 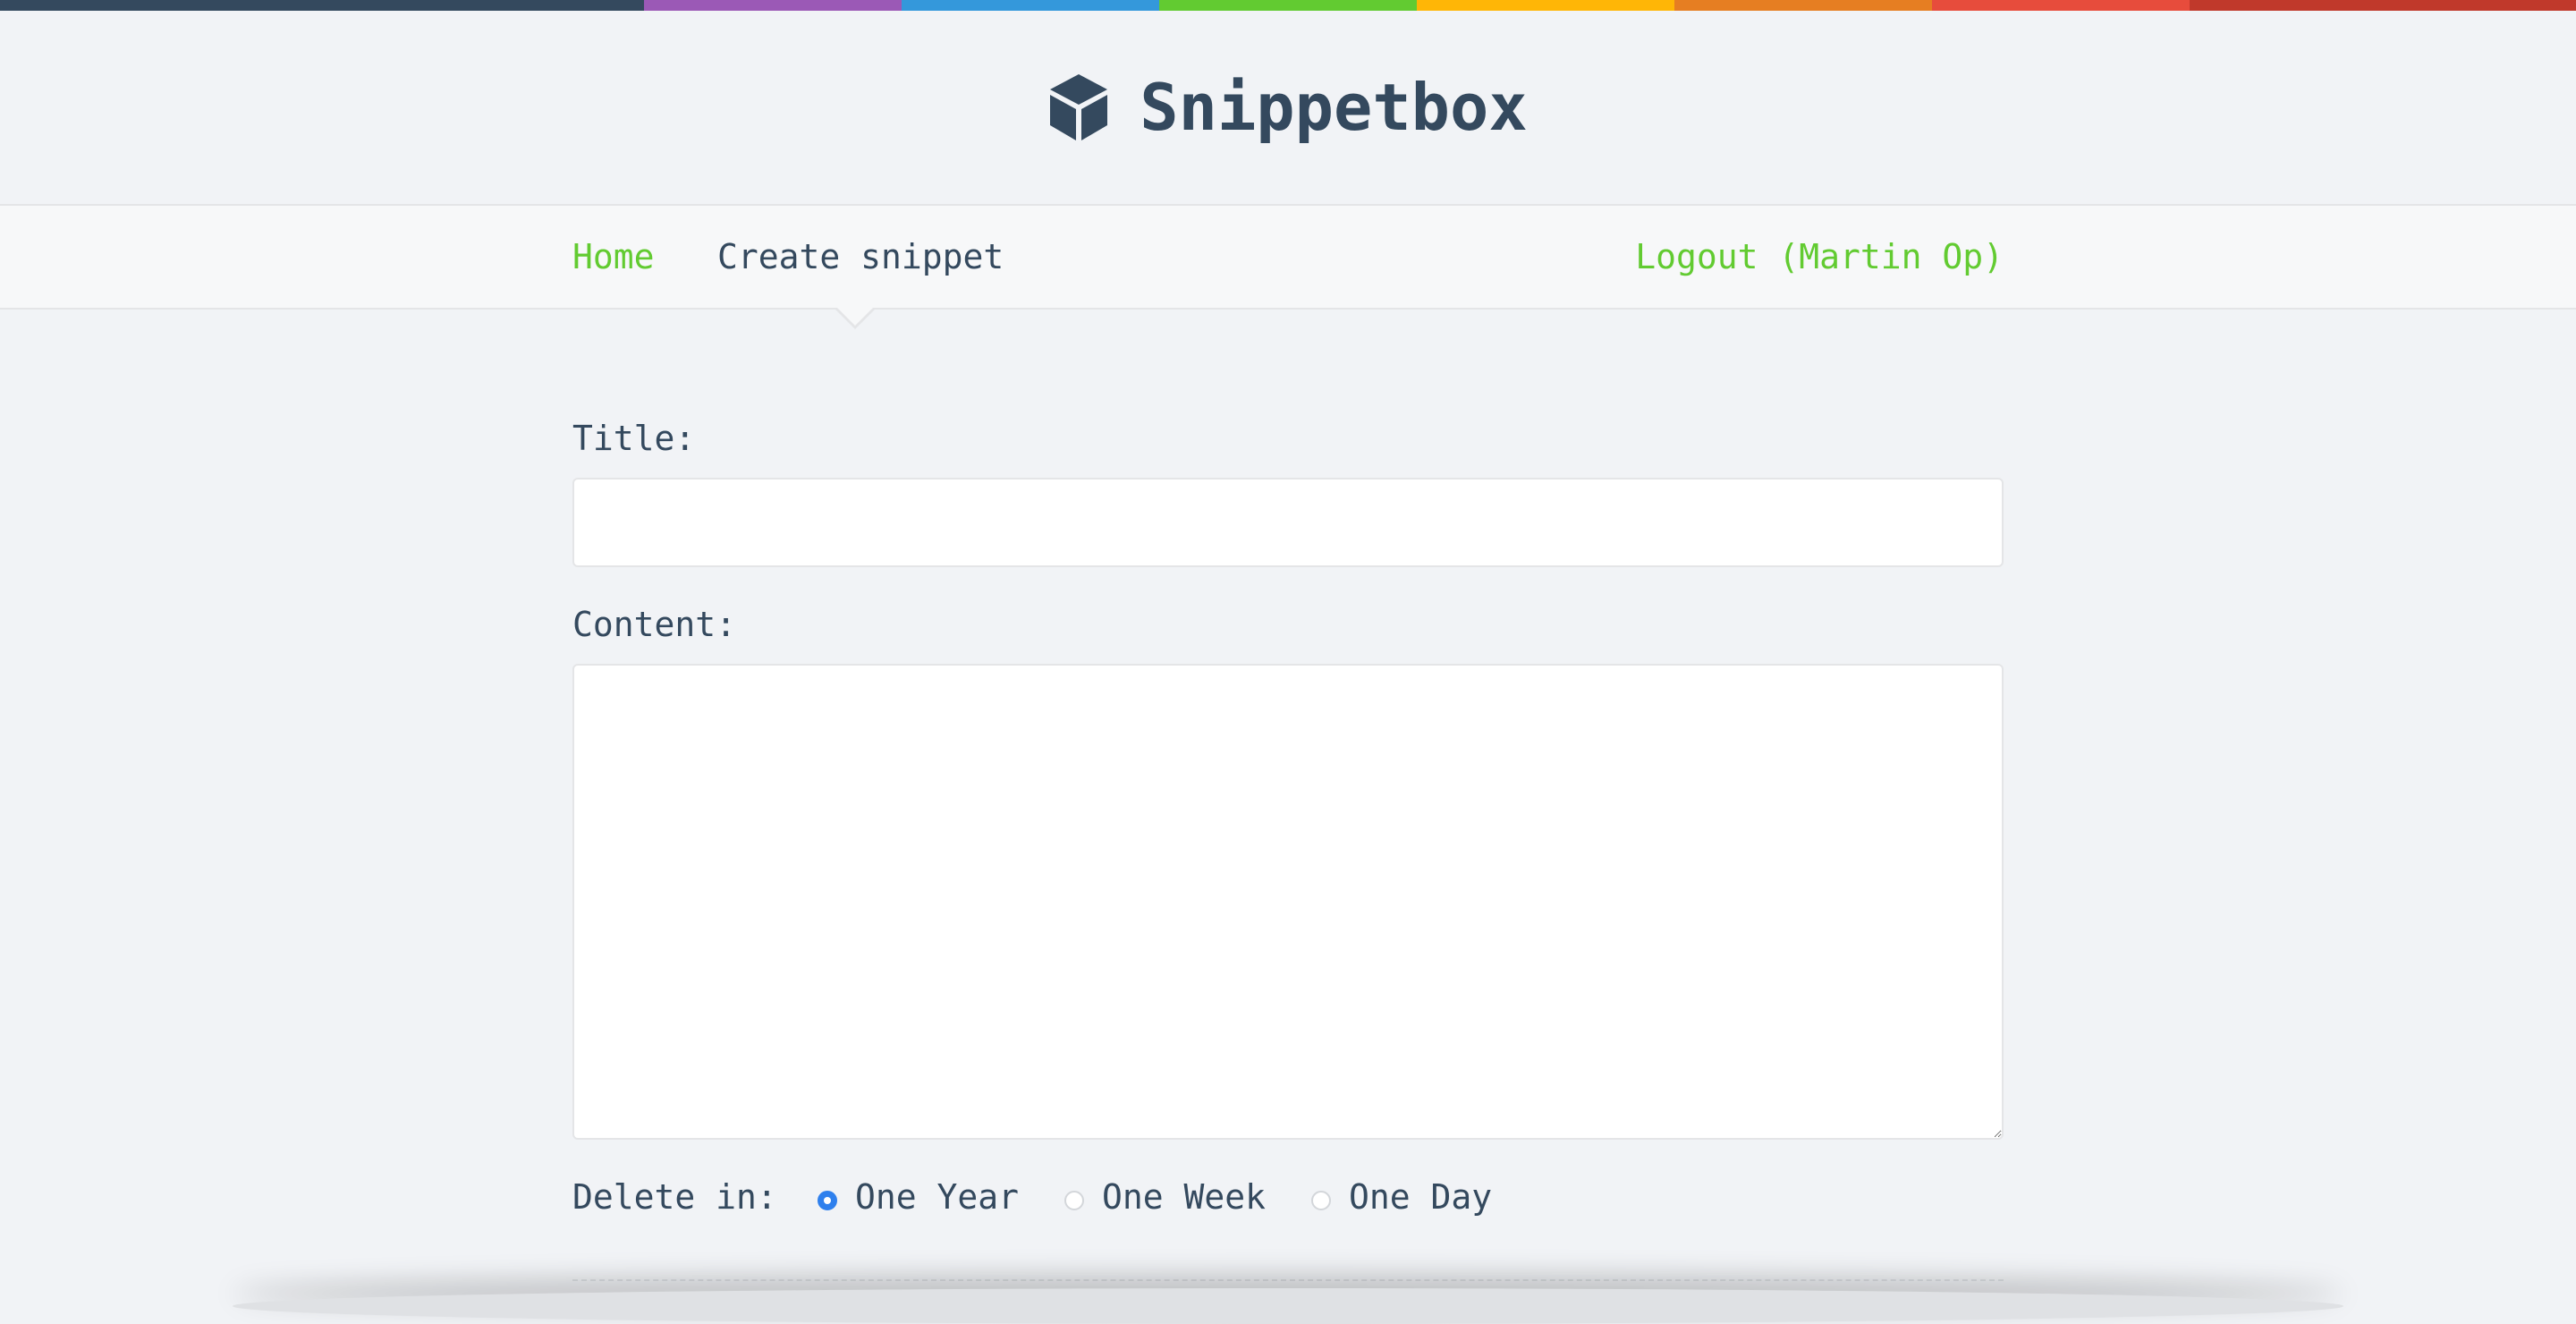 I want to click on title-input, so click(x=1288, y=522).